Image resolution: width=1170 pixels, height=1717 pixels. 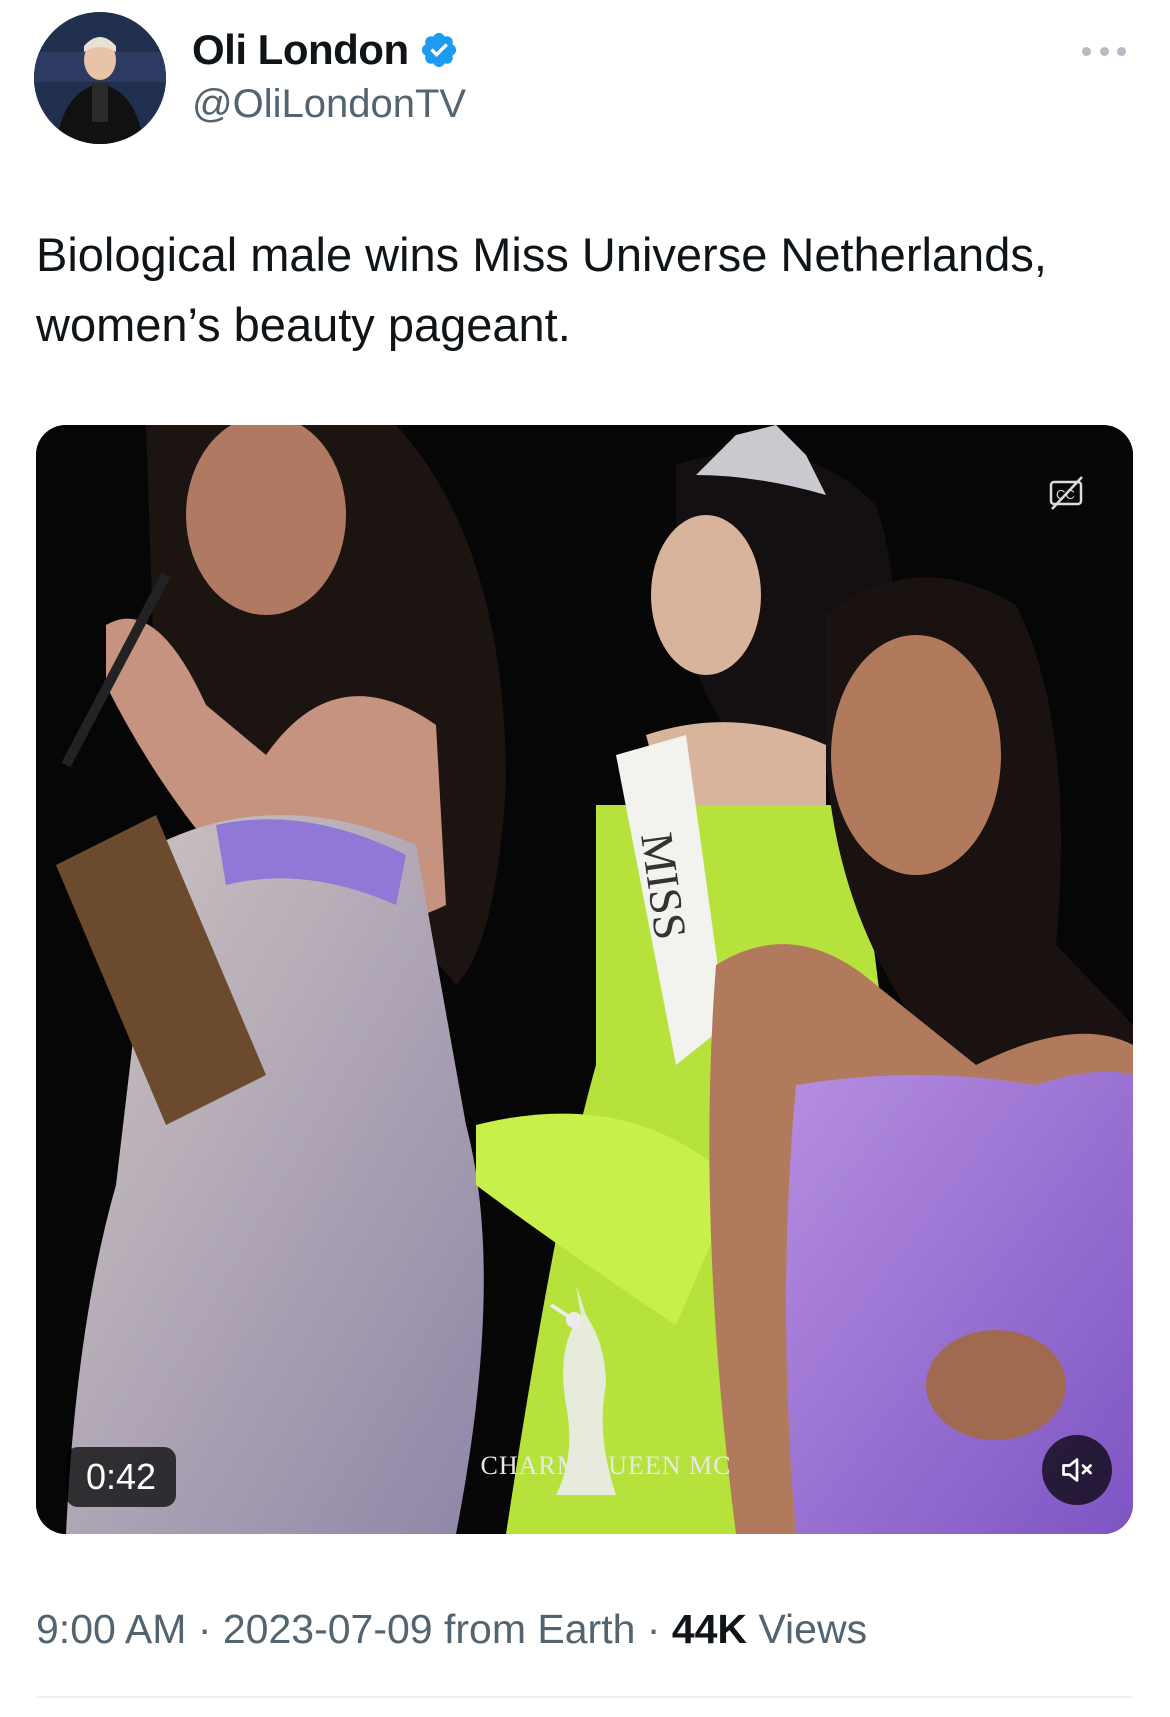 I want to click on captions-off-icon: CC, so click(x=1066, y=493).